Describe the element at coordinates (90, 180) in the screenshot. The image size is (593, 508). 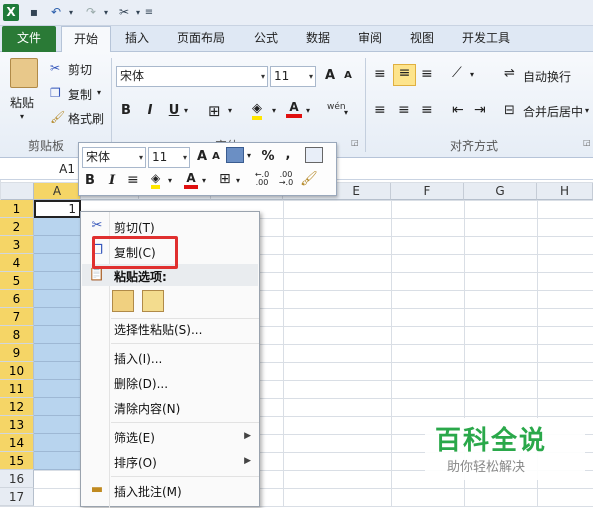
I see `mini-bold-button: B` at that location.